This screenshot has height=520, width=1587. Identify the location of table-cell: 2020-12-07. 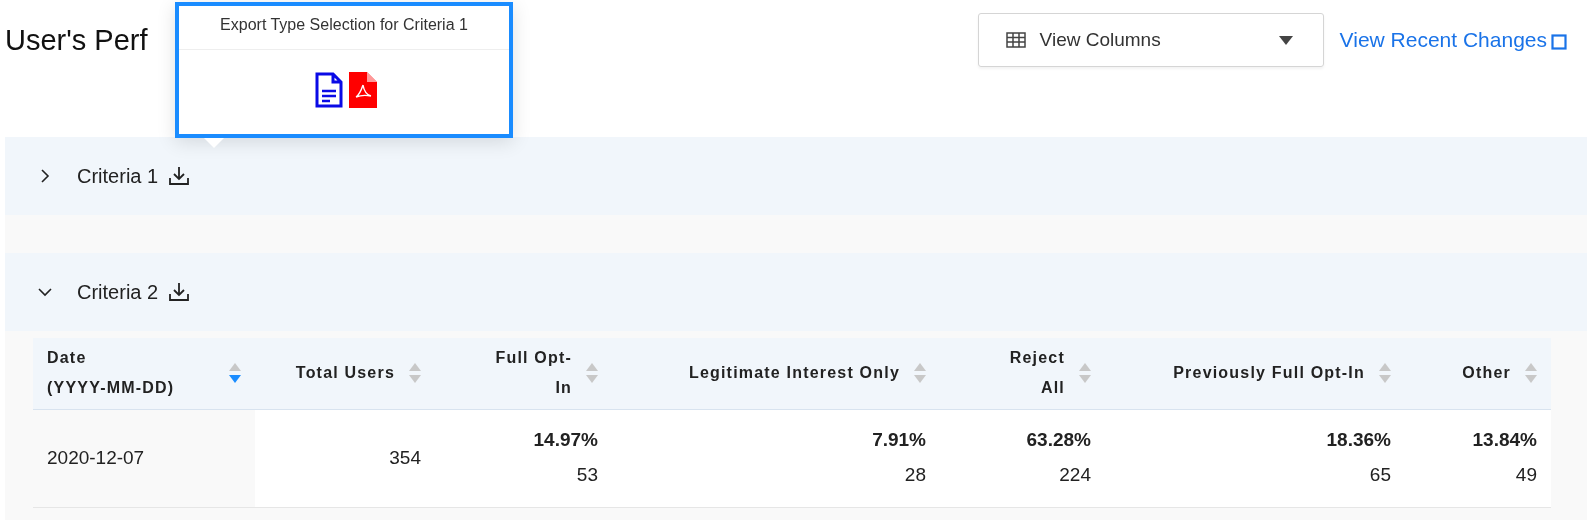
(144, 458).